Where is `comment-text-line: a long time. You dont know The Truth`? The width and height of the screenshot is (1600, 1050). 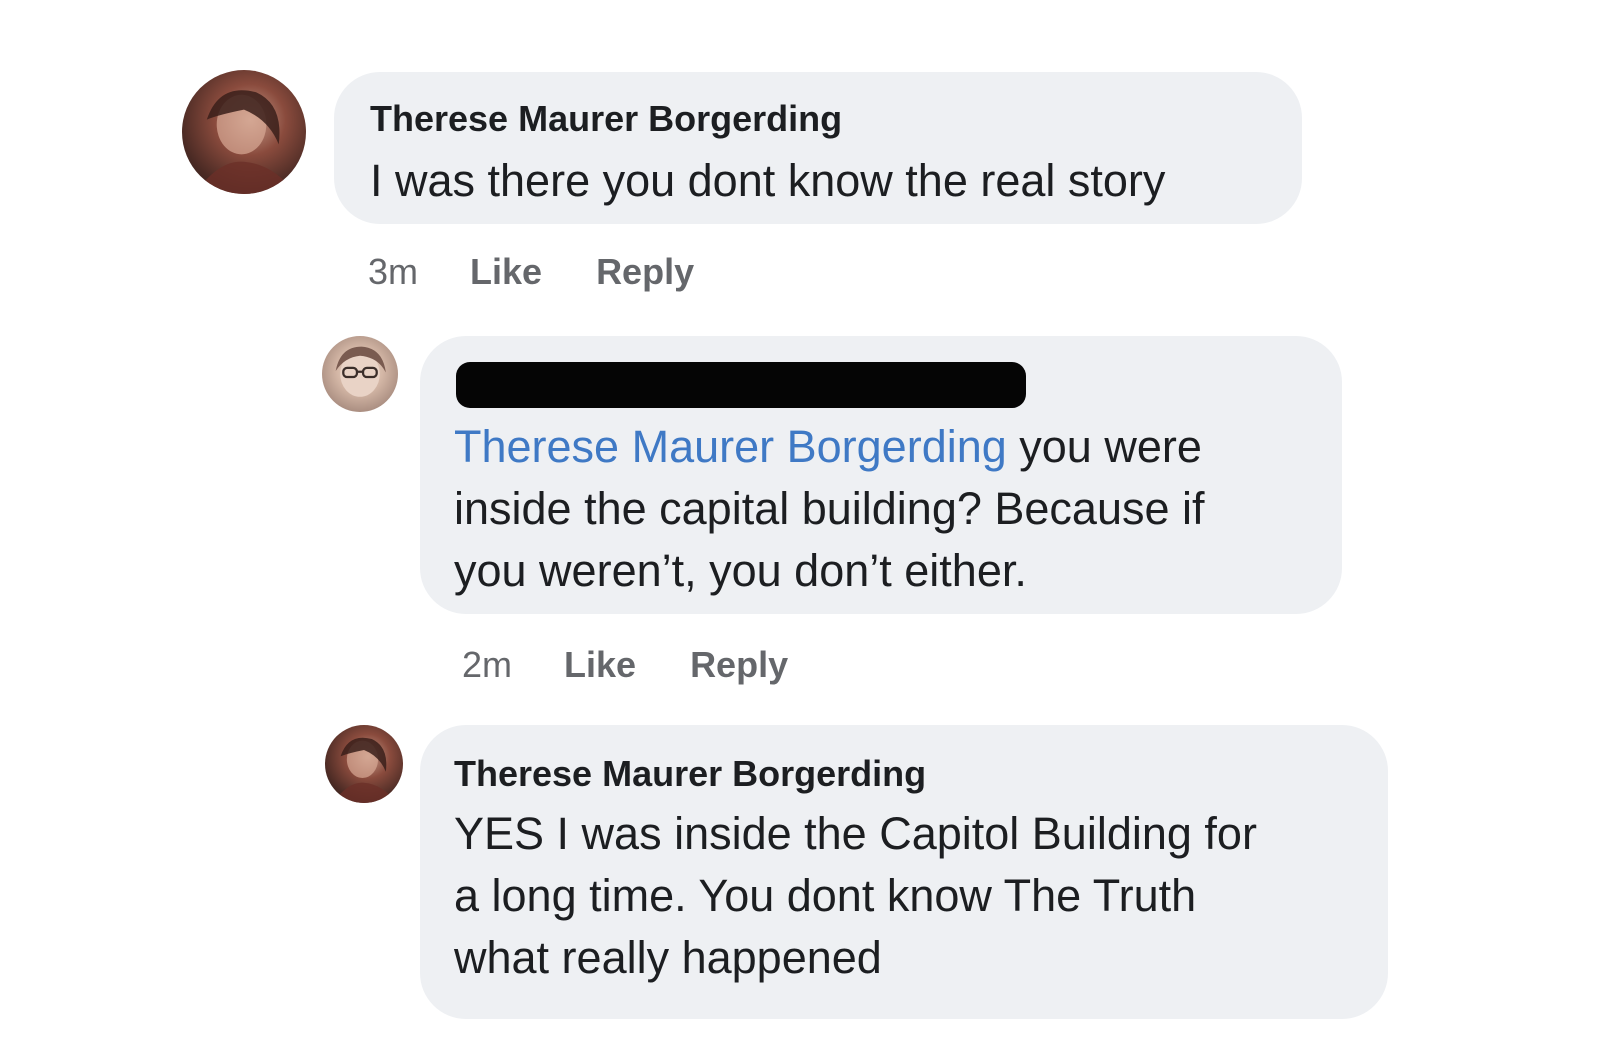
comment-text-line: a long time. You dont know The Truth is located at coordinates (825, 895).